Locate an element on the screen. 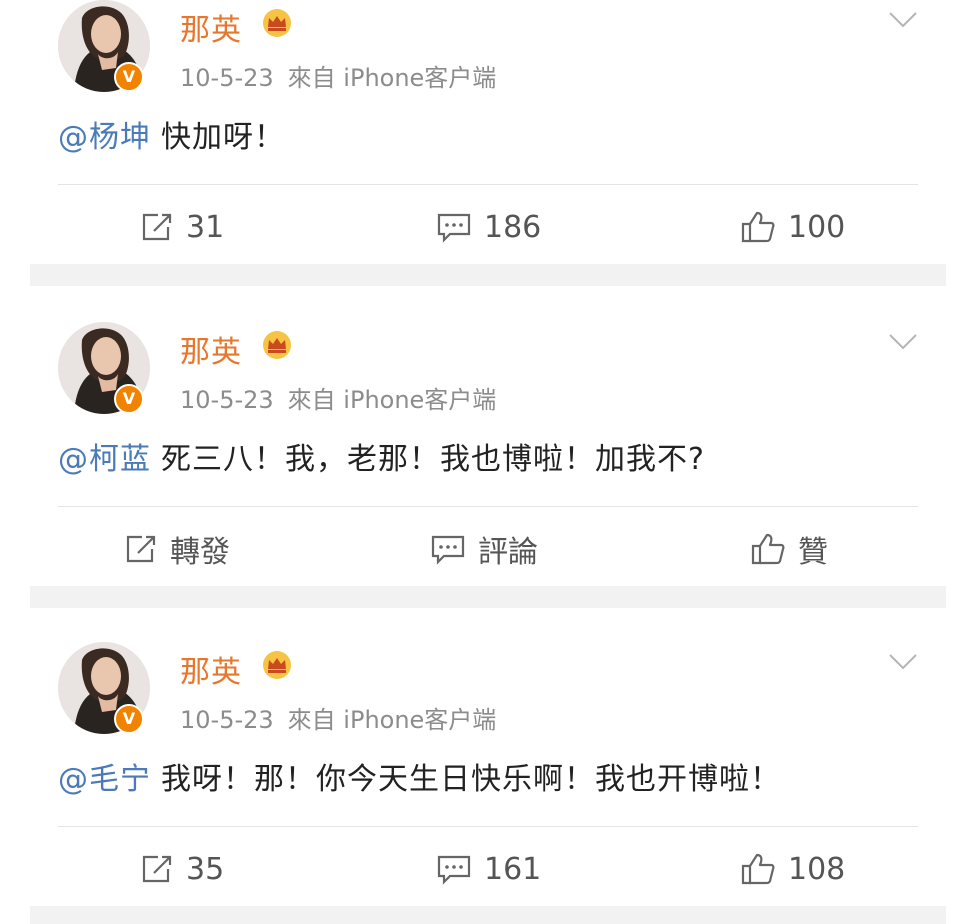 The image size is (977, 924). post-content: @杨坤 快加呀！ is located at coordinates (171, 134).